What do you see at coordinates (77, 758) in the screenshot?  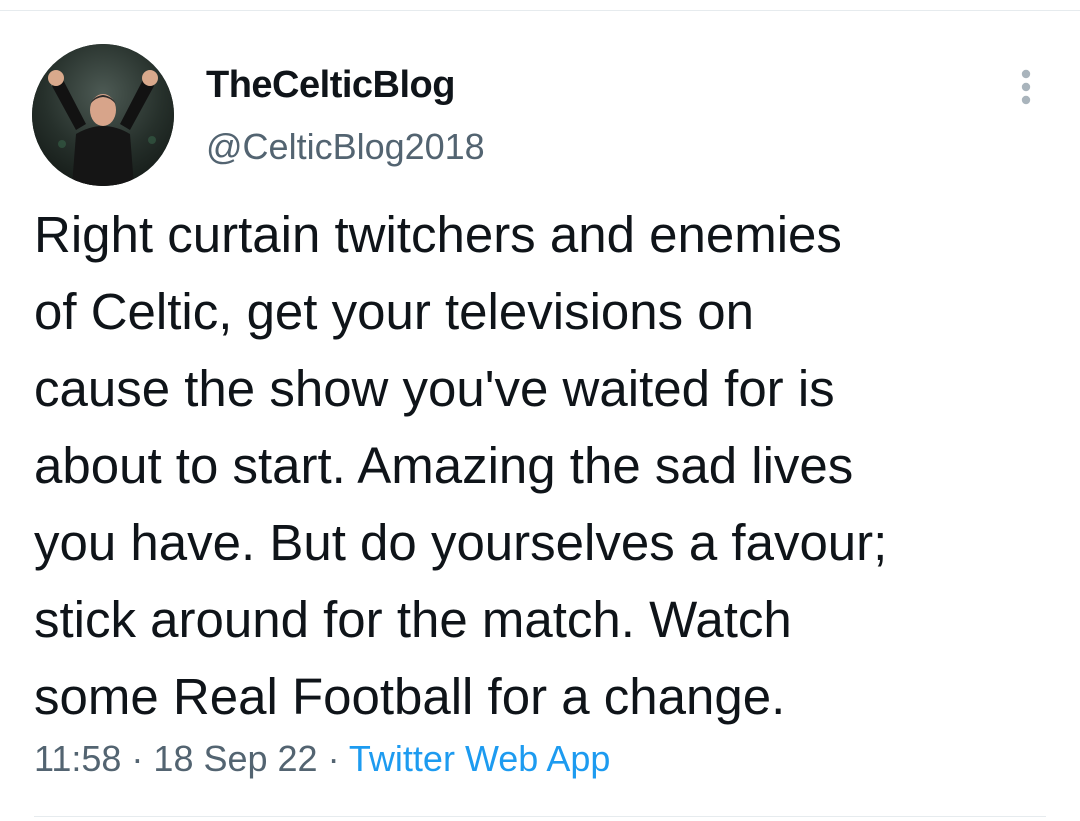 I see `tweet-time: 11:58` at bounding box center [77, 758].